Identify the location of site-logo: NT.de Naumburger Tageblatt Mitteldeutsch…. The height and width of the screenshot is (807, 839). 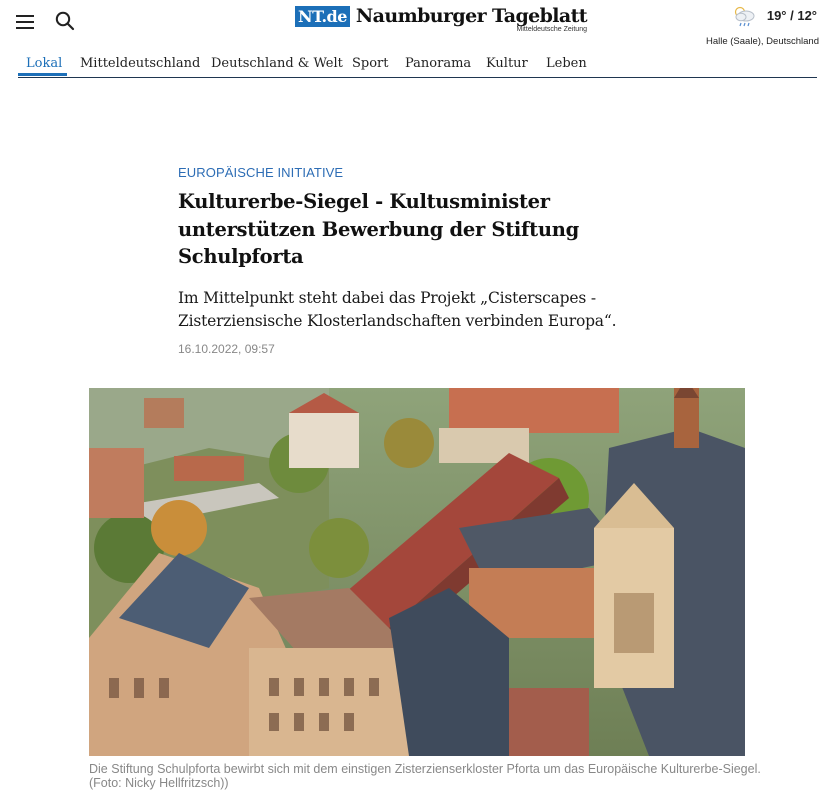
(441, 22).